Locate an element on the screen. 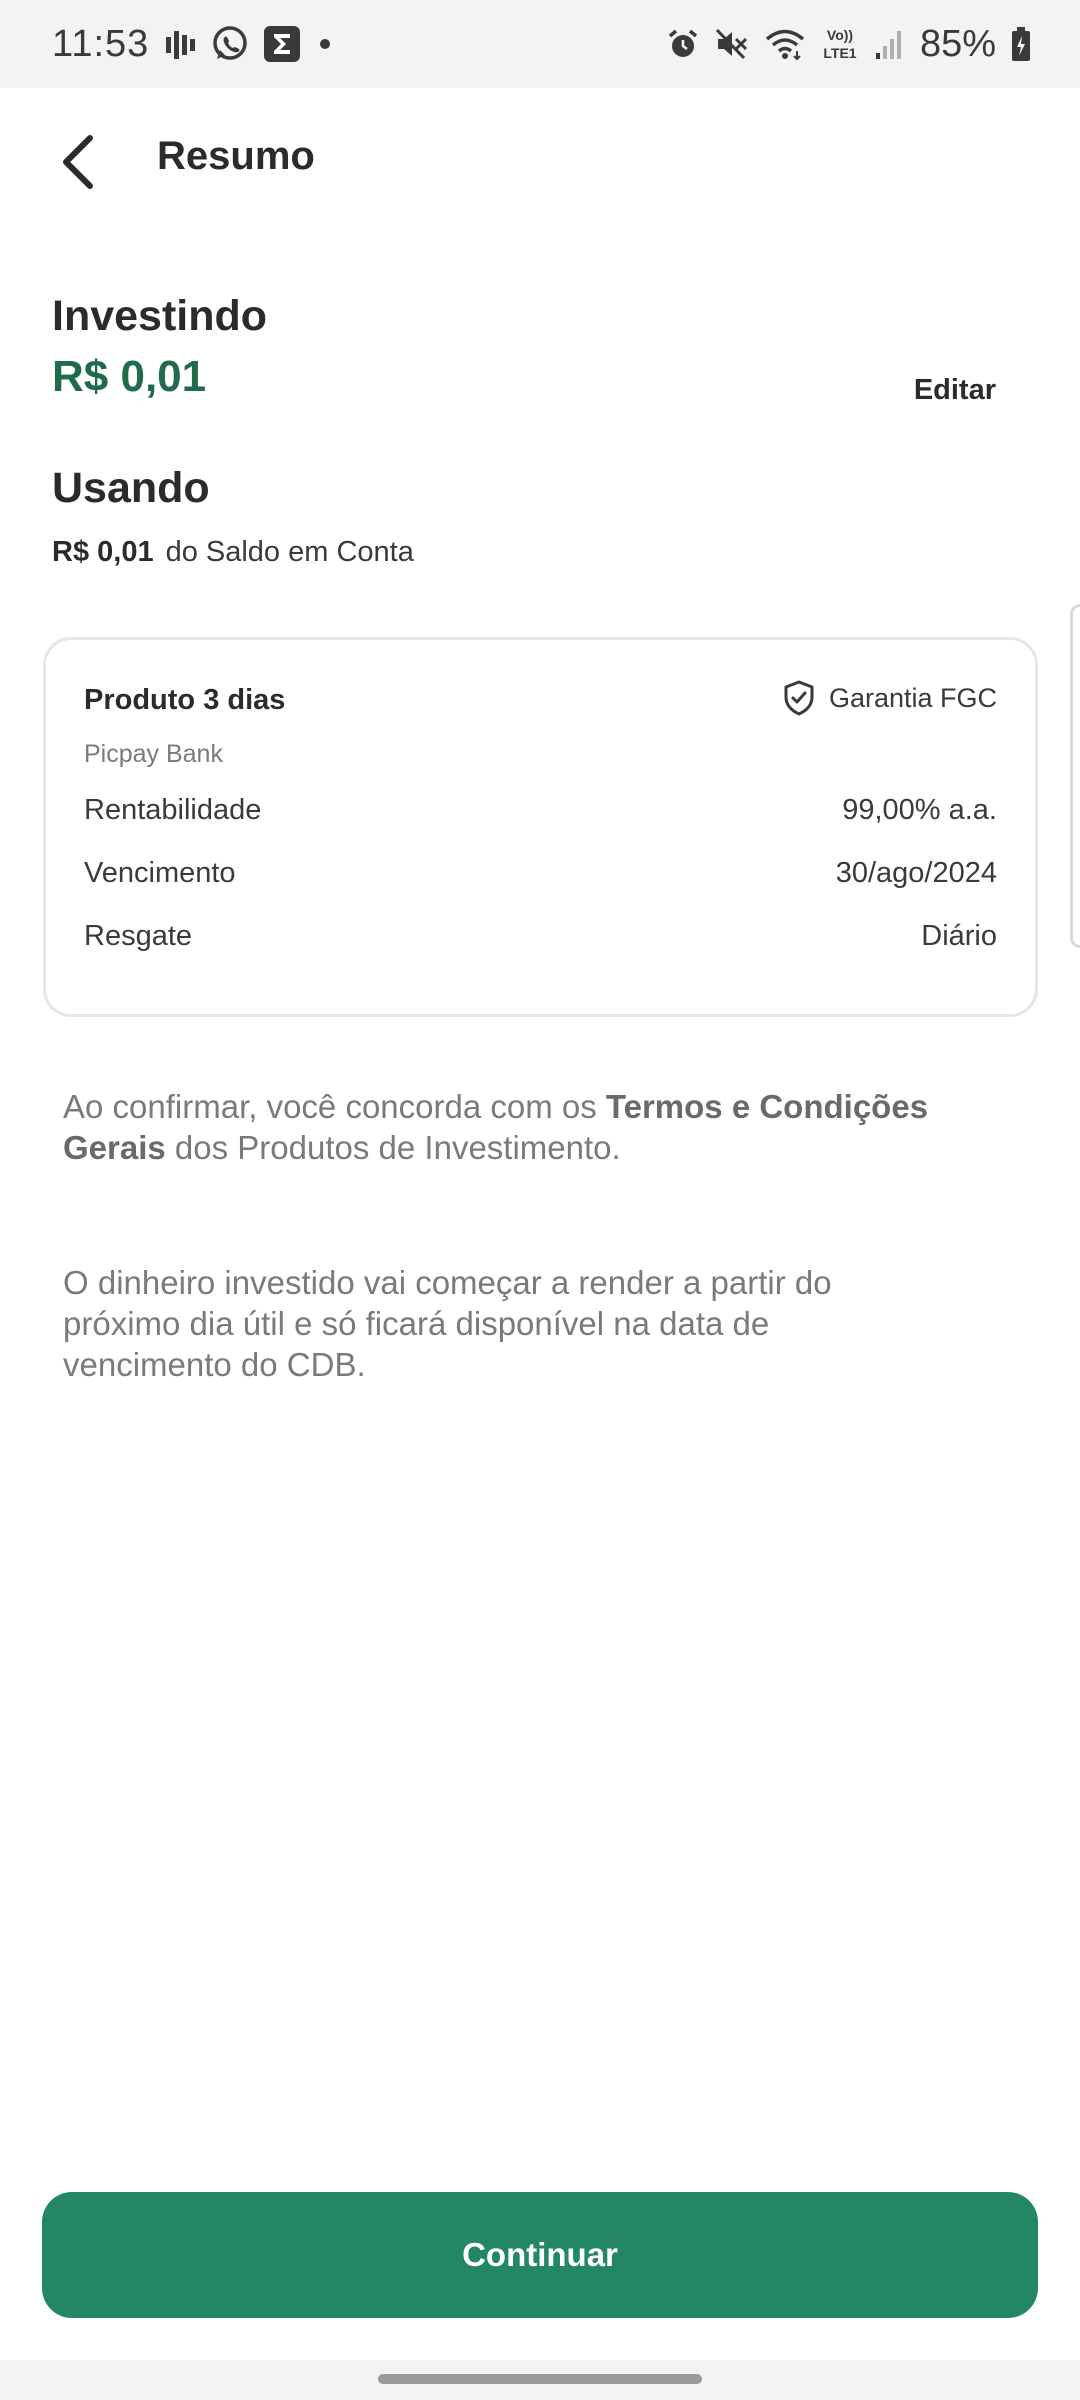 The height and width of the screenshot is (2400, 1080). page-title: Resumo is located at coordinates (236, 156).